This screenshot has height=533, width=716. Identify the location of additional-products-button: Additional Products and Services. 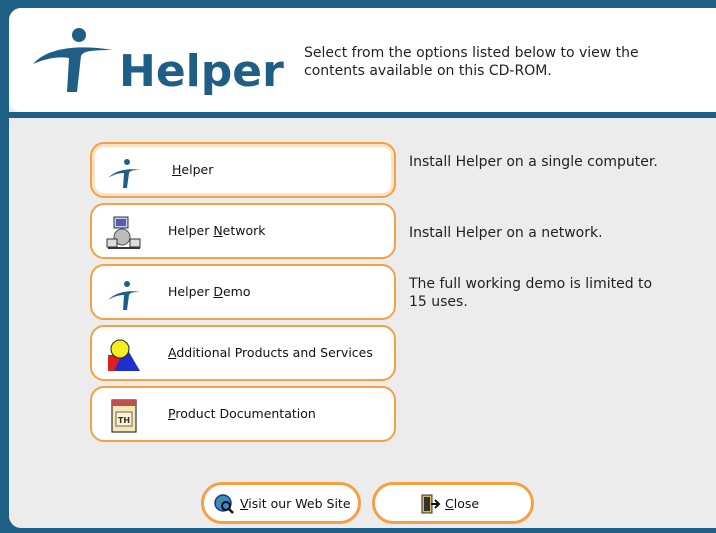
(243, 353).